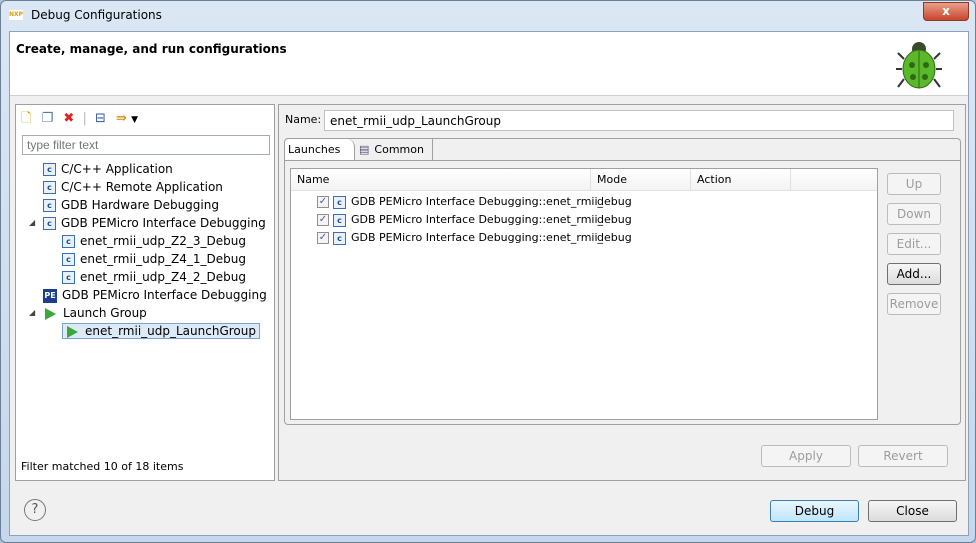  Describe the element at coordinates (489, 64) in the screenshot. I see `dialog-header: Create, manage, and run configurations` at that location.